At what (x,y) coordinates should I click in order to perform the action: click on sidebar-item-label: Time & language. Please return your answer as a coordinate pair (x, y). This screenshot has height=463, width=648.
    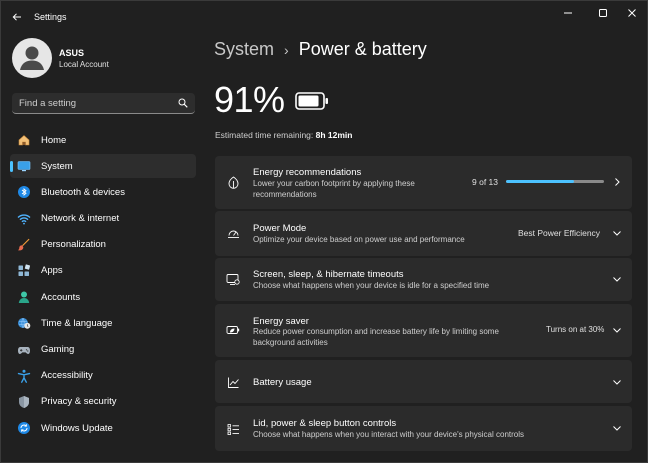
    Looking at the image, I should click on (77, 323).